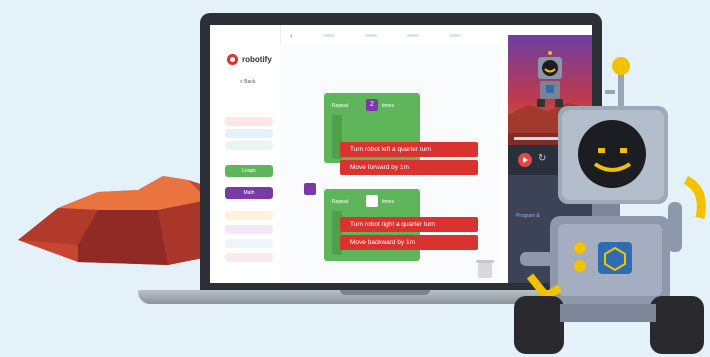 The width and height of the screenshot is (710, 357). I want to click on action-block: Move backward by 1m, so click(409, 242).